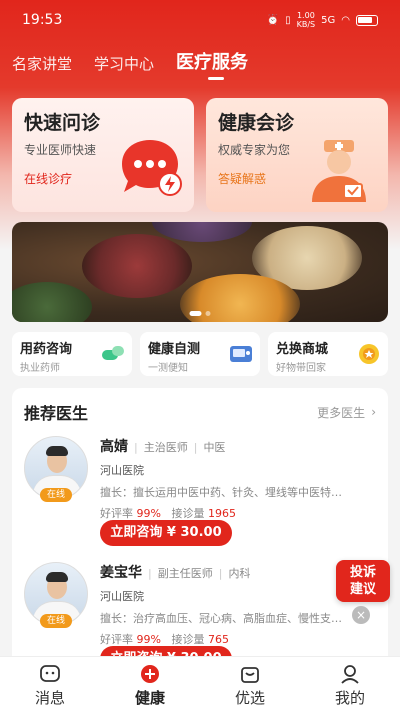 The height and width of the screenshot is (711, 400). Describe the element at coordinates (200, 272) in the screenshot. I see `herbal-banner` at that location.